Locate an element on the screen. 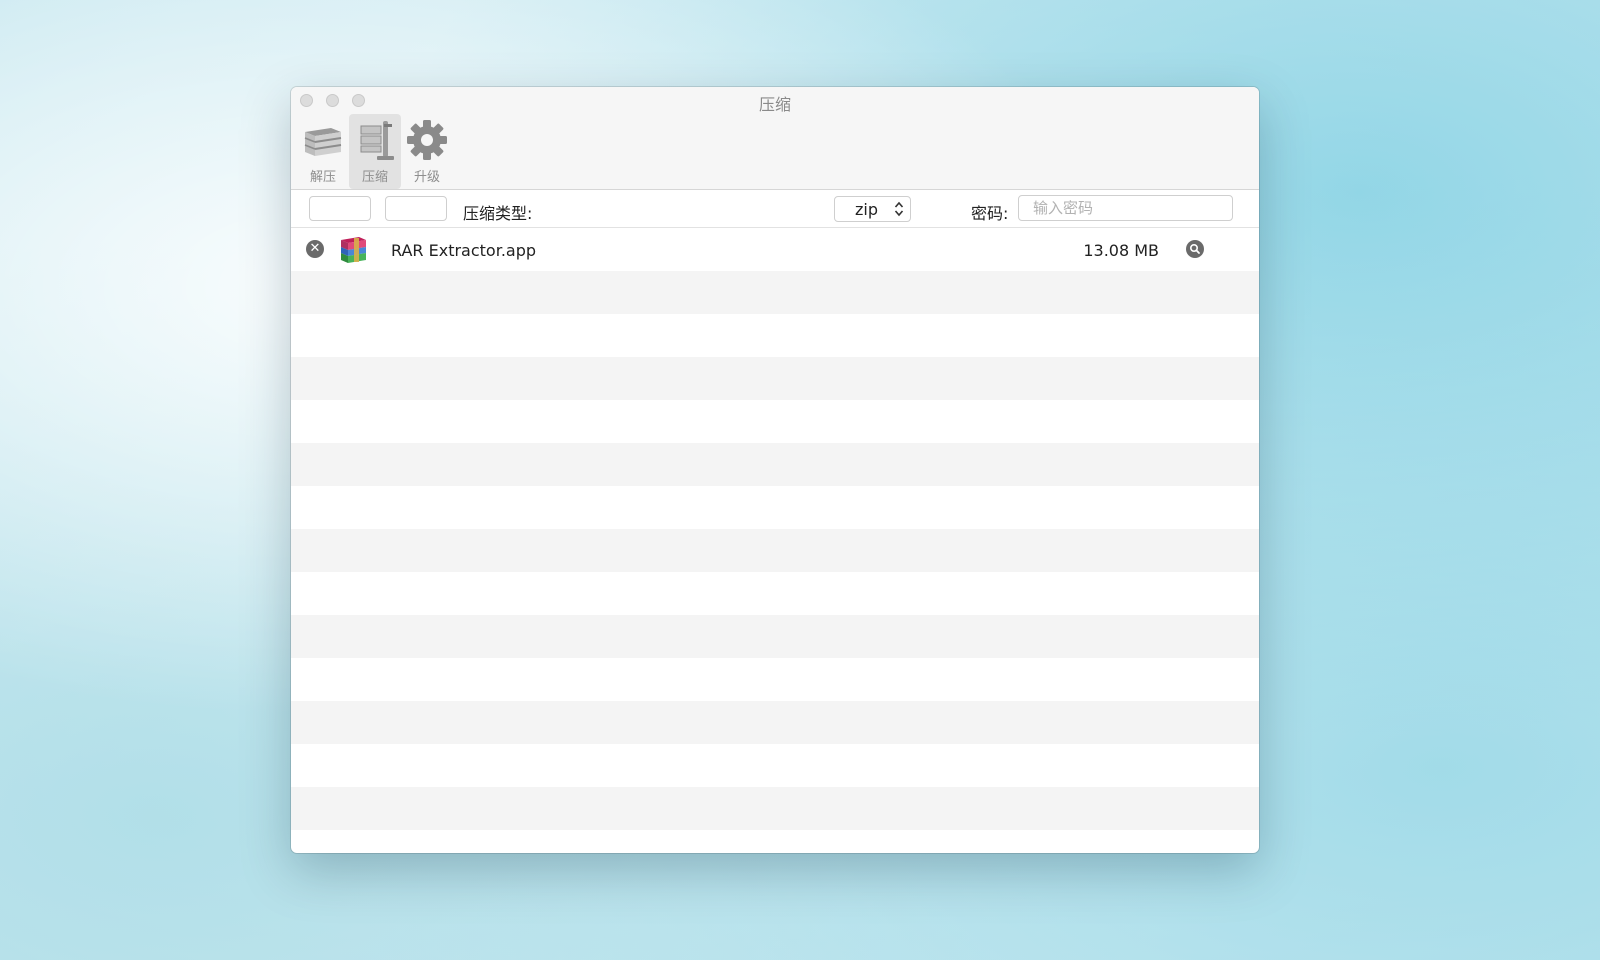  toolbar-upgrade-button: 升级 is located at coordinates (427, 151).